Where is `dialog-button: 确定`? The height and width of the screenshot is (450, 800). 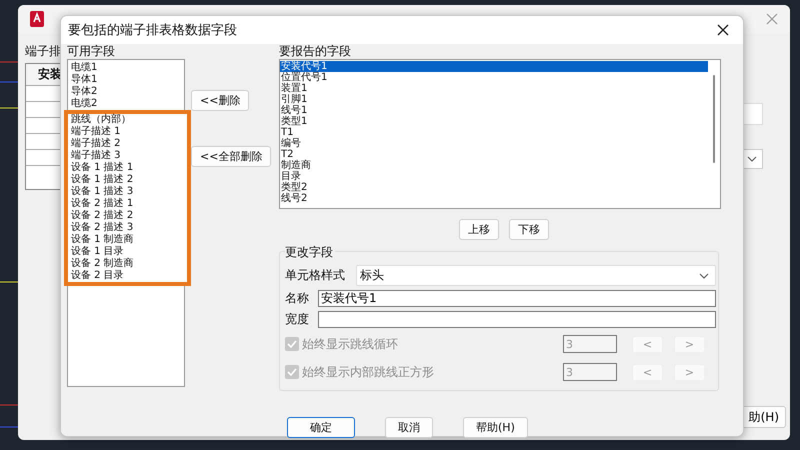 dialog-button: 确定 is located at coordinates (321, 427).